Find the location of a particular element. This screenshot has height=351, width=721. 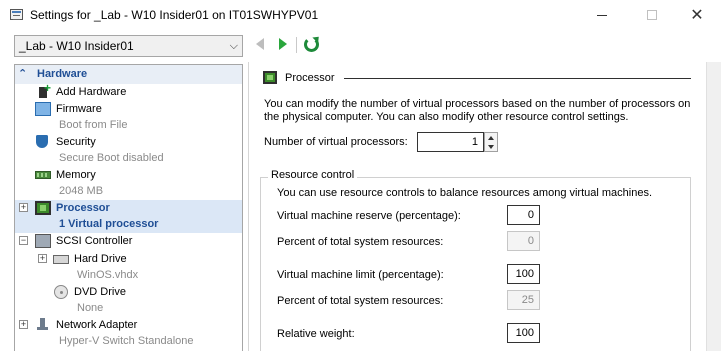

tree-item-label: Add Hardware is located at coordinates (91, 92).